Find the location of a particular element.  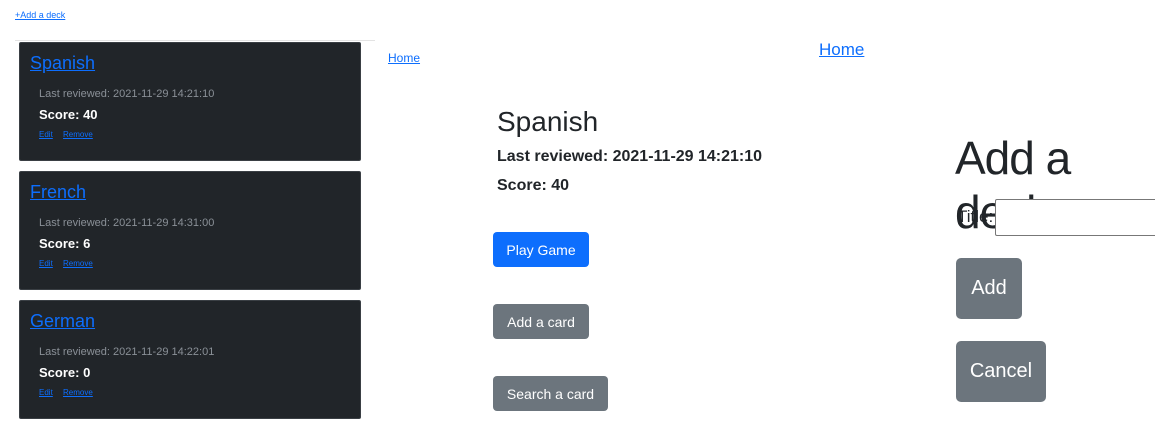

search-card-button: Search a card is located at coordinates (550, 393).